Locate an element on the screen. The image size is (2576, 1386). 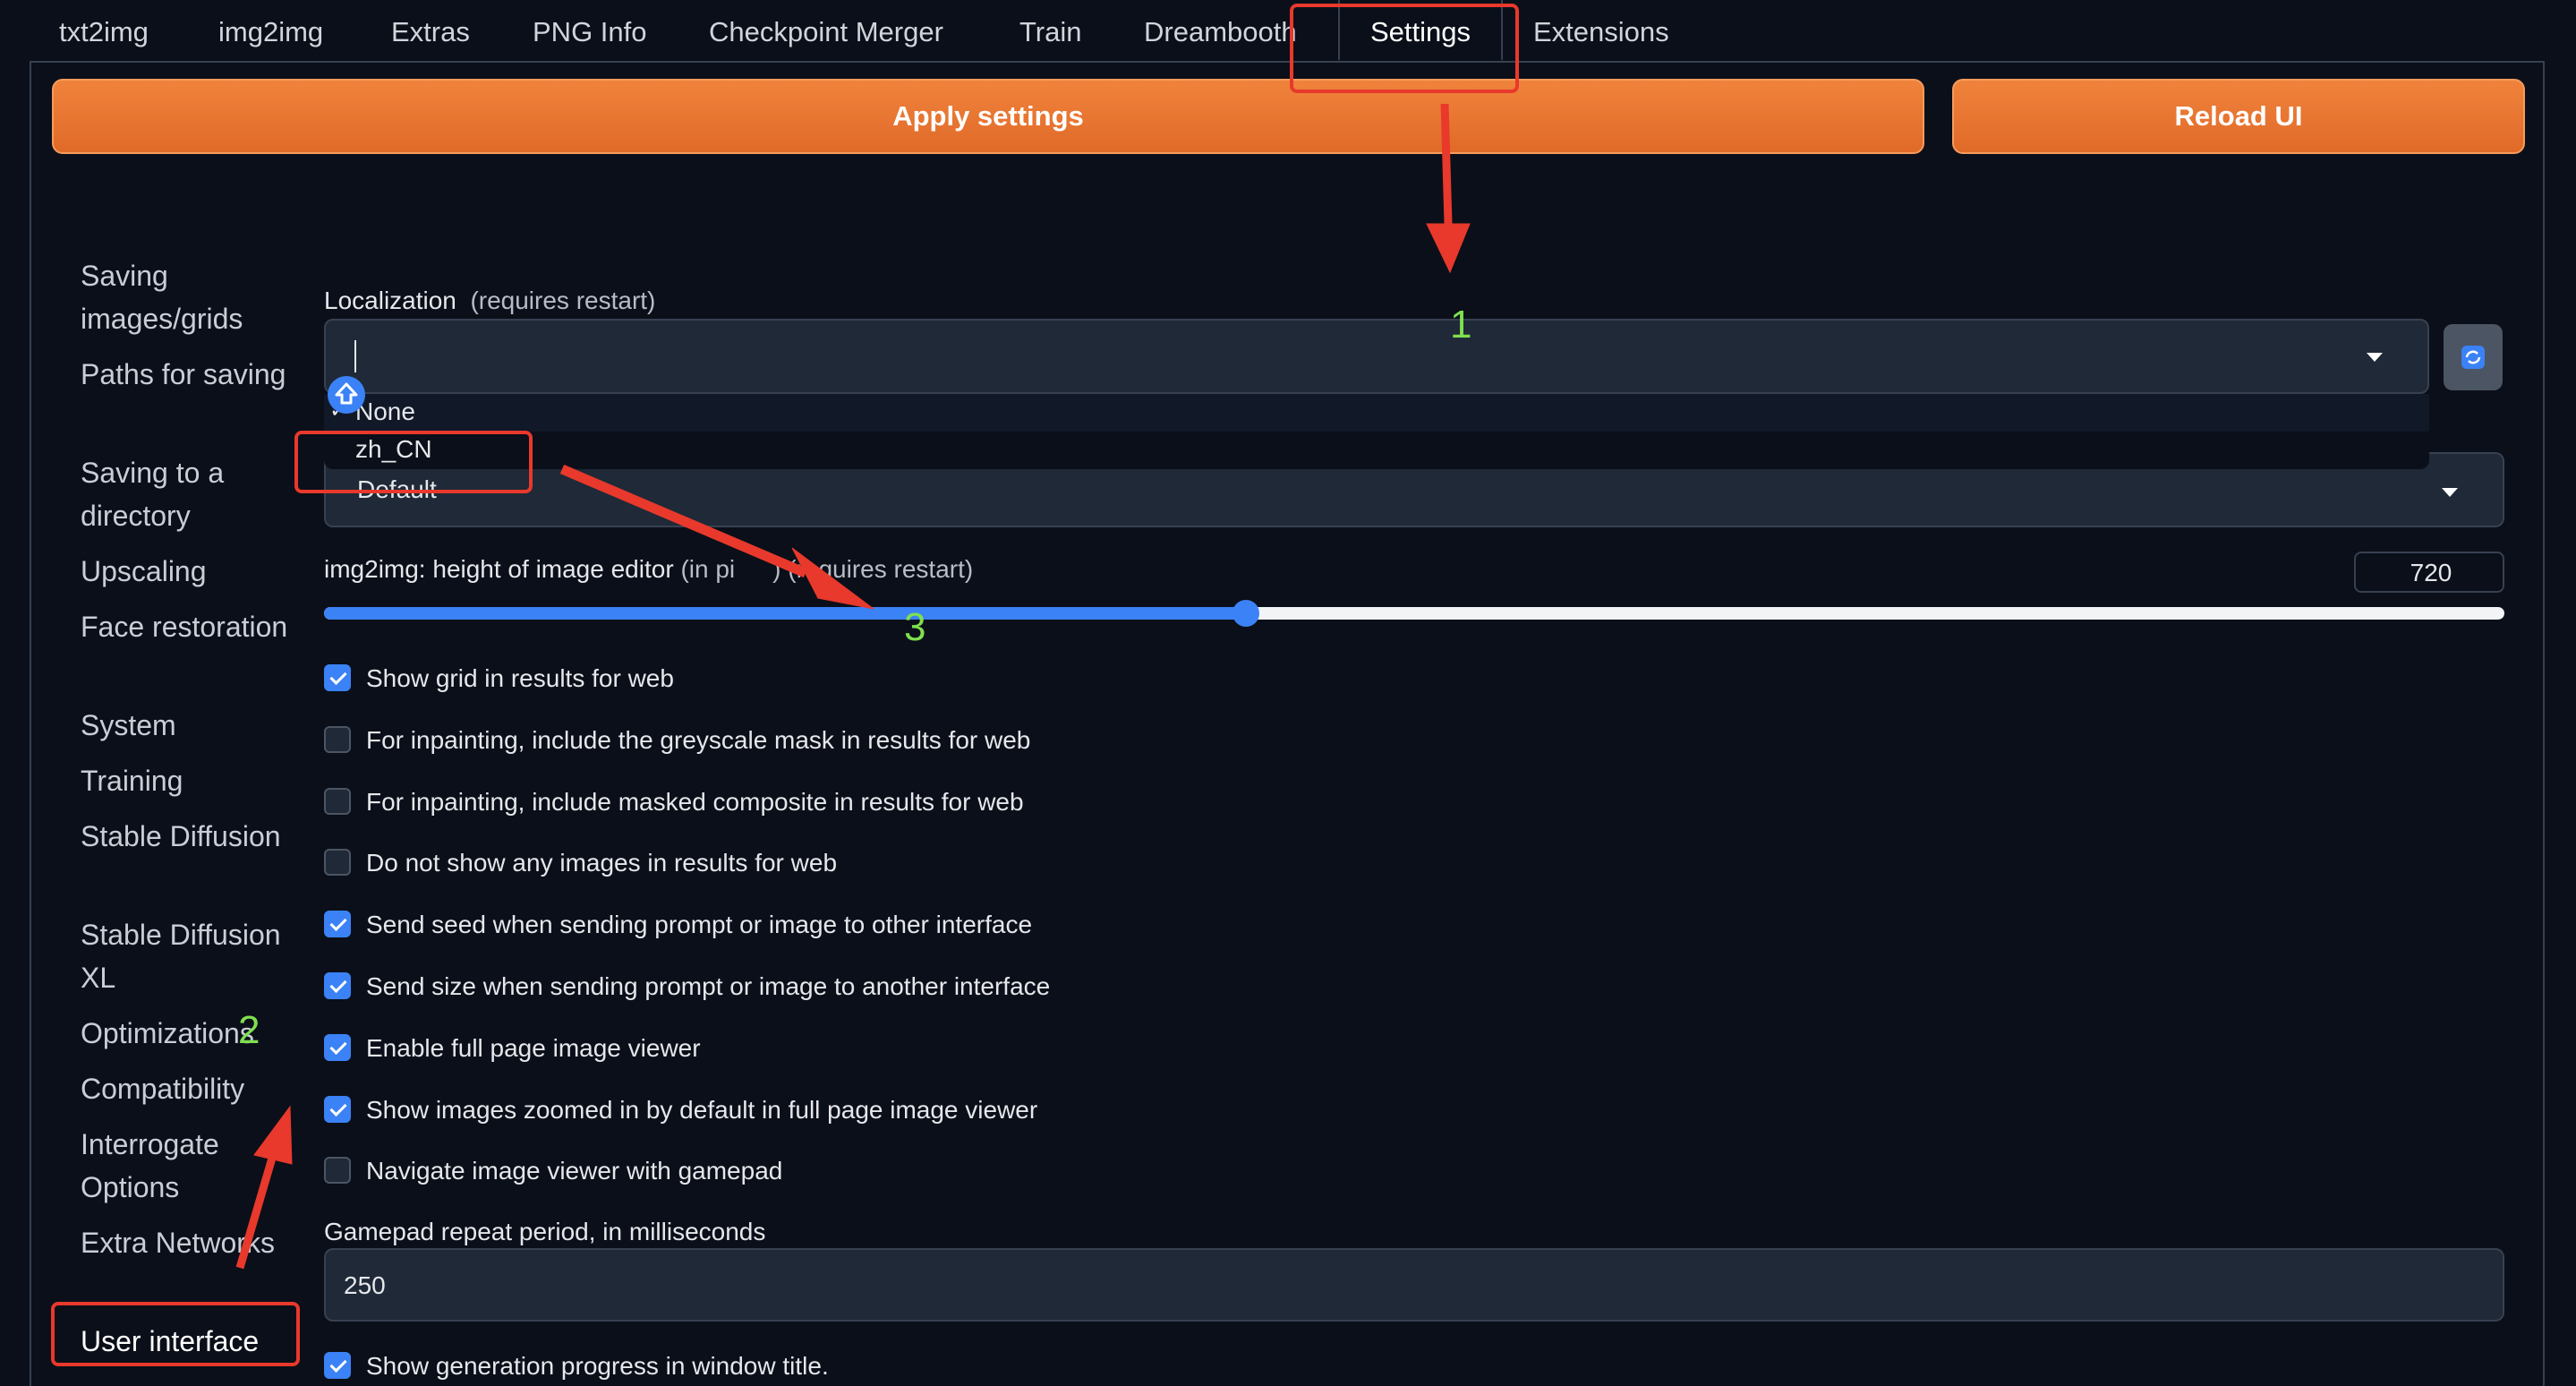
annotation-number-3: 3 is located at coordinates (915, 627).